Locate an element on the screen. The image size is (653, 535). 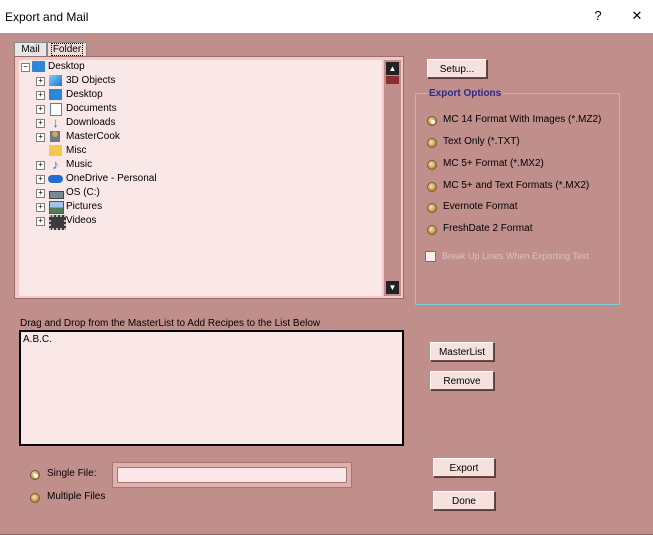
tree-item-documents: + Documents is located at coordinates (200, 109).